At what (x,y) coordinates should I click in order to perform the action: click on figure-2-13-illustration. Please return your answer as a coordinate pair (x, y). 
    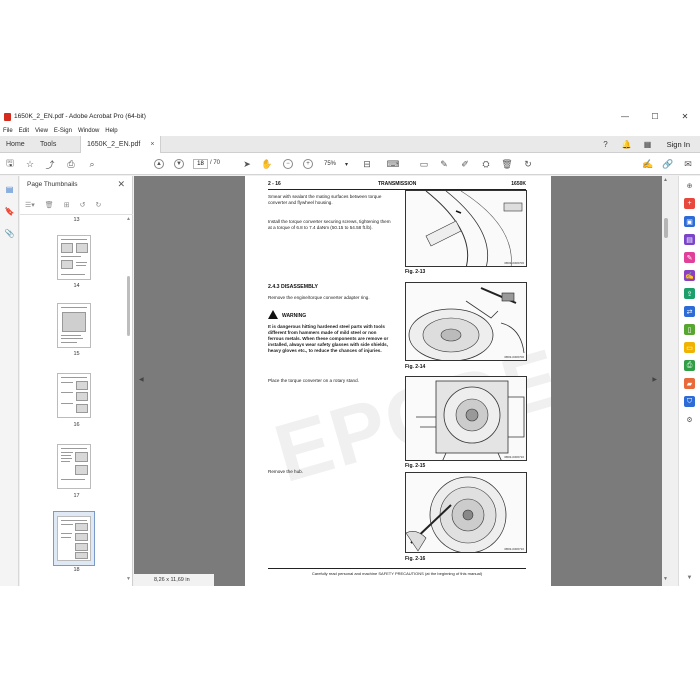
    Looking at the image, I should click on (474, 228).